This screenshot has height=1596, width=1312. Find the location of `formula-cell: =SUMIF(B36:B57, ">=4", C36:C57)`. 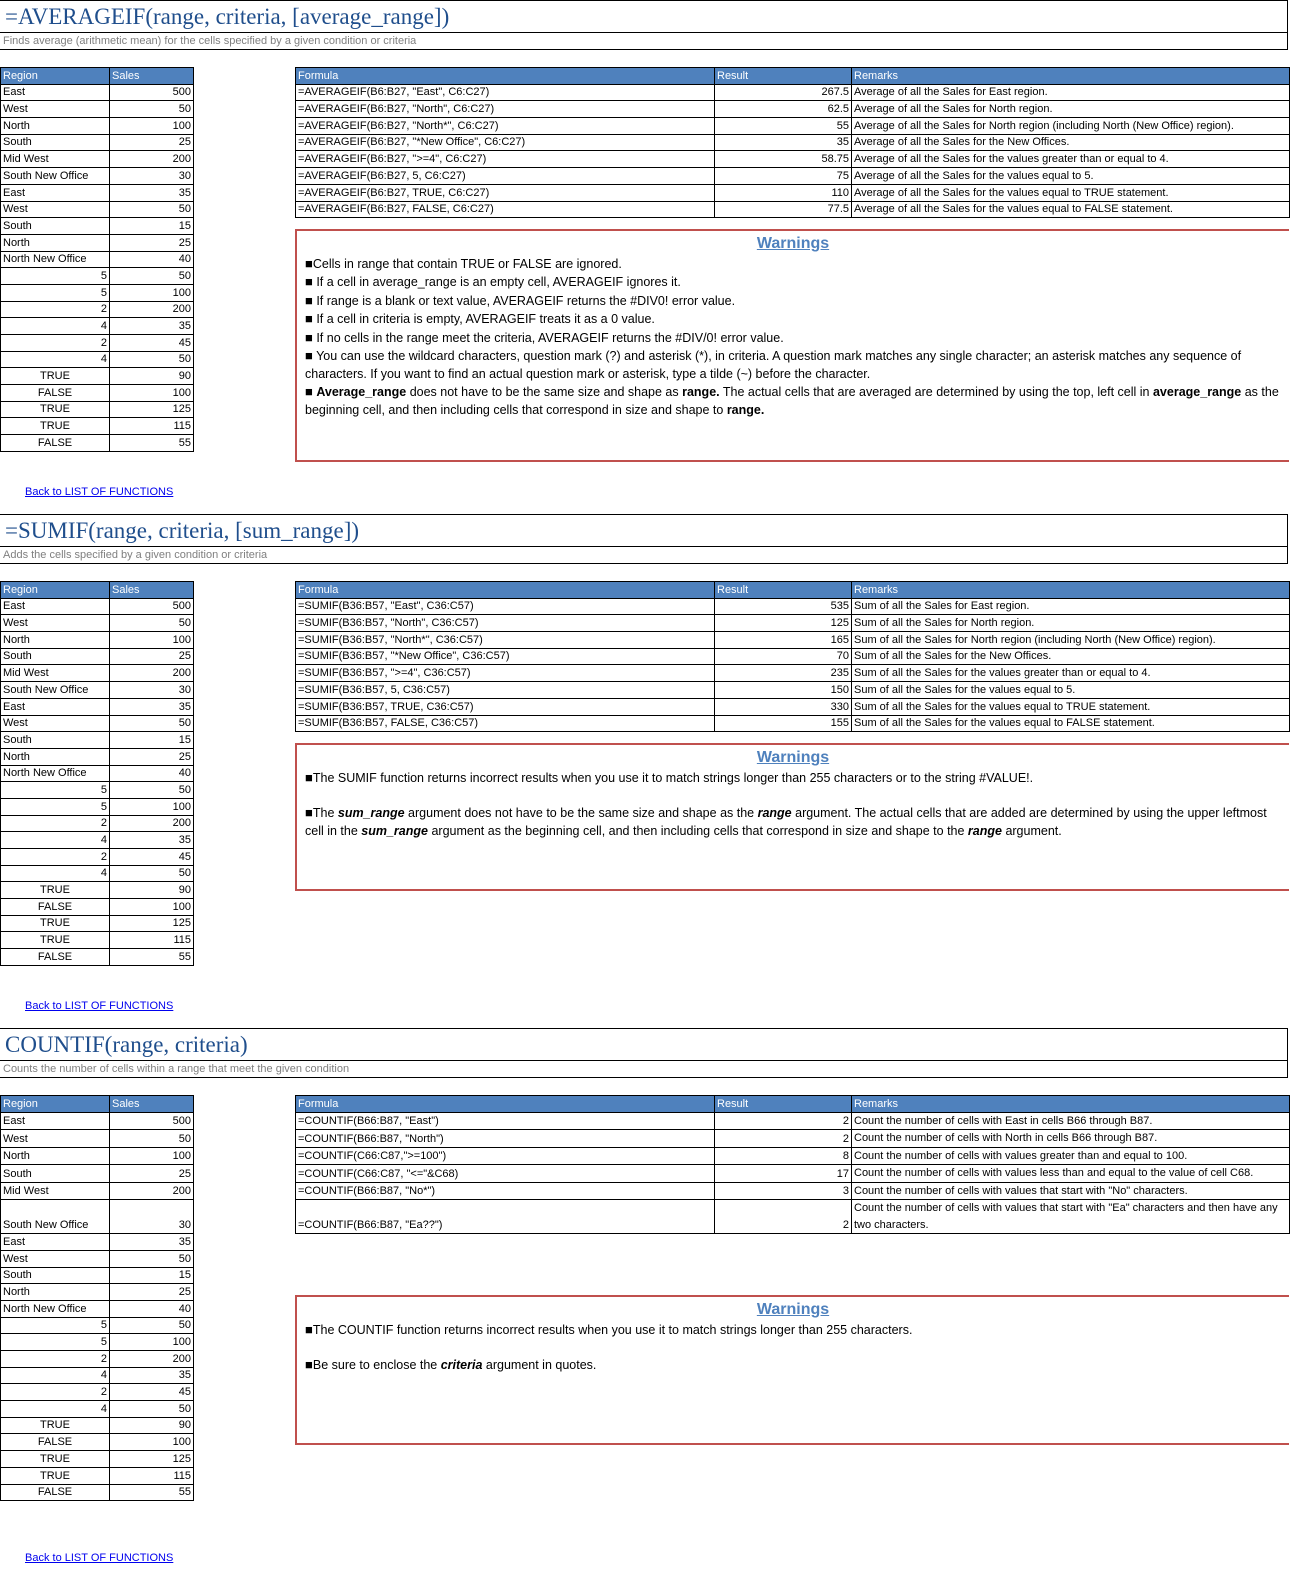

formula-cell: =SUMIF(B36:B57, ">=4", C36:C57) is located at coordinates (505, 673).